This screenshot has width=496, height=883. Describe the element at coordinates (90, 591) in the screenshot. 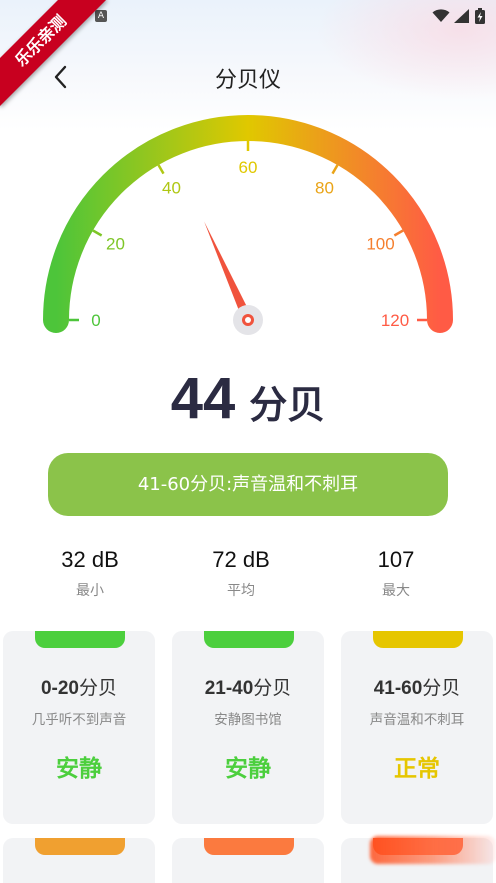

I see `stat-min-label: 最小` at that location.